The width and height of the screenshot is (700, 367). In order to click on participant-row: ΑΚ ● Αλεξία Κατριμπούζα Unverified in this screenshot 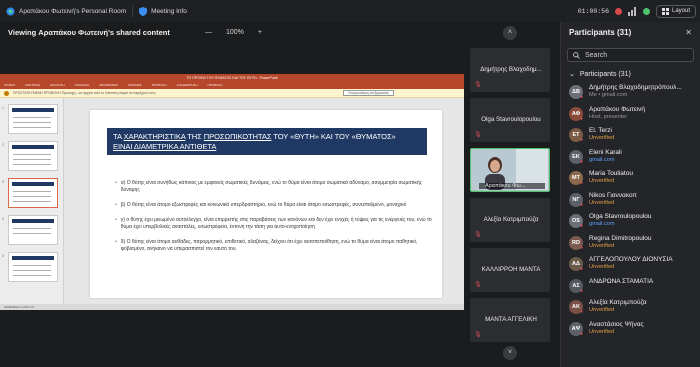, I will do `click(630, 308)`.